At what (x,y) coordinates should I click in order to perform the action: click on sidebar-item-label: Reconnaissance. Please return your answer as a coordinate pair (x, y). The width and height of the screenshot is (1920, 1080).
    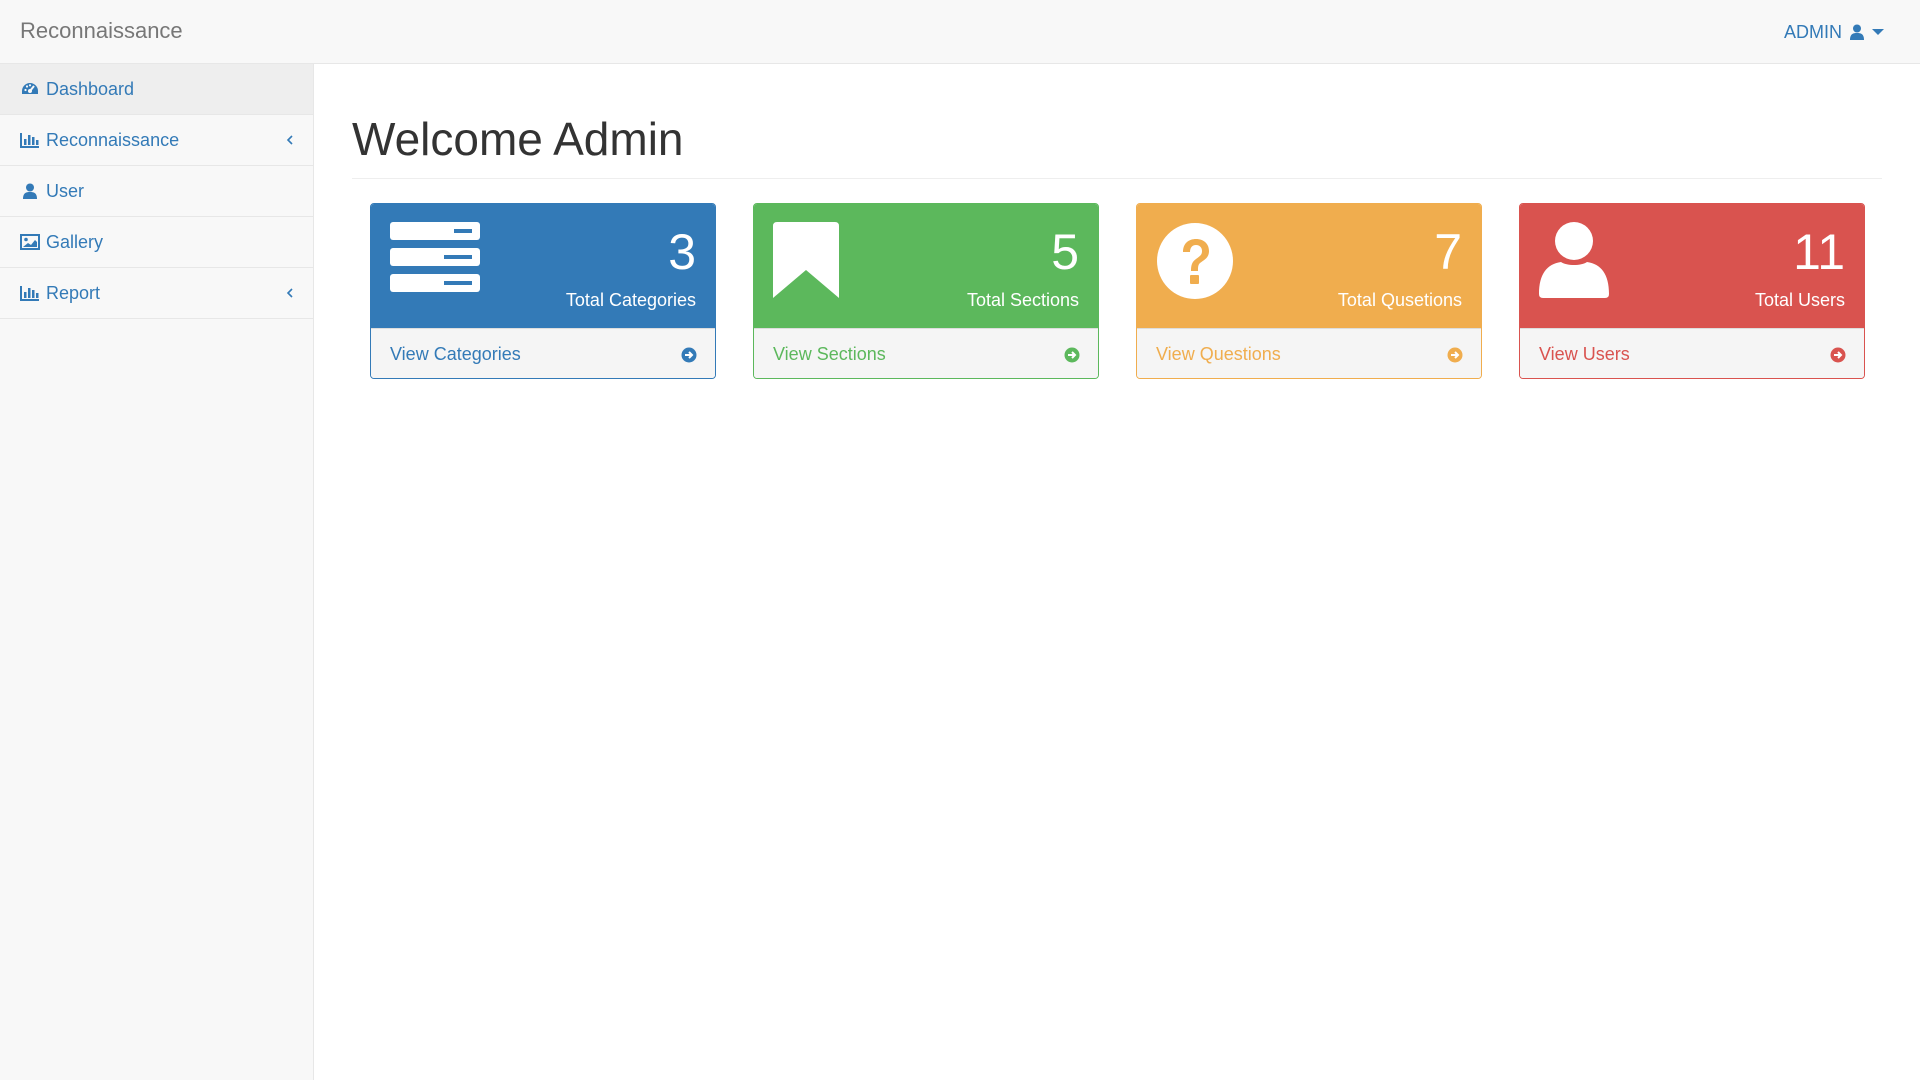
    Looking at the image, I should click on (113, 139).